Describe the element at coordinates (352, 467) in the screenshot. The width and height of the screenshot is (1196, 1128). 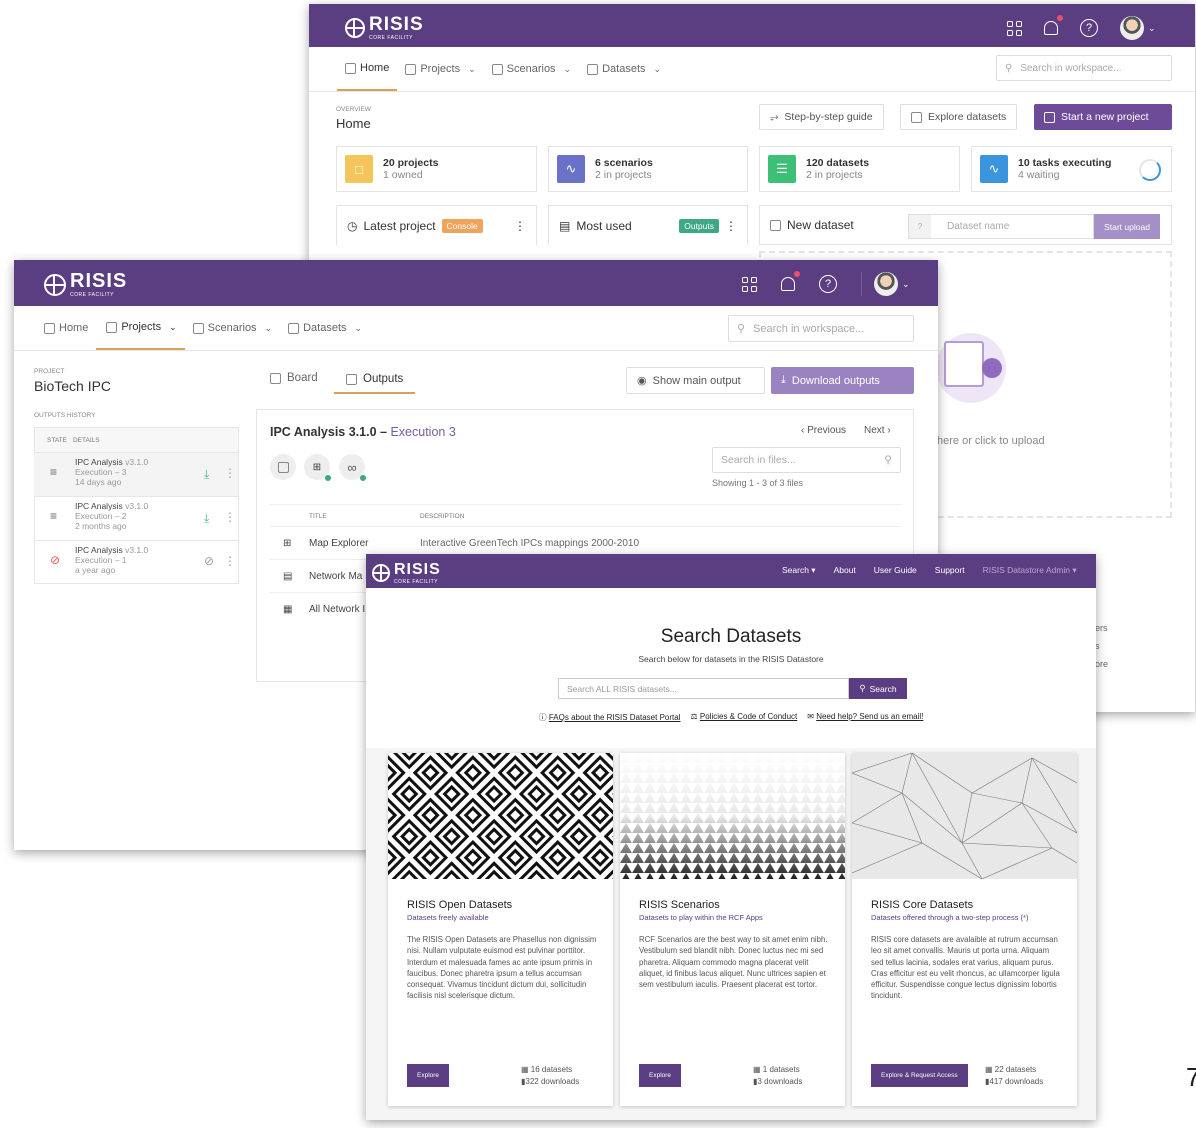
I see `link-chip: ∞` at that location.